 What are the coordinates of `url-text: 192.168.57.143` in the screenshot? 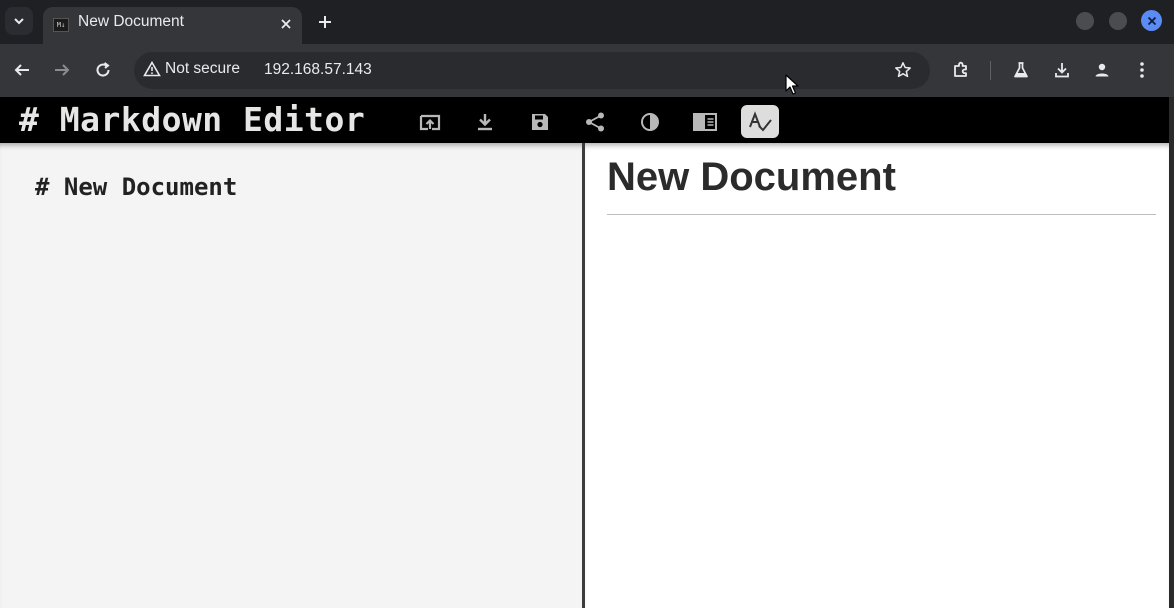 It's located at (318, 70).